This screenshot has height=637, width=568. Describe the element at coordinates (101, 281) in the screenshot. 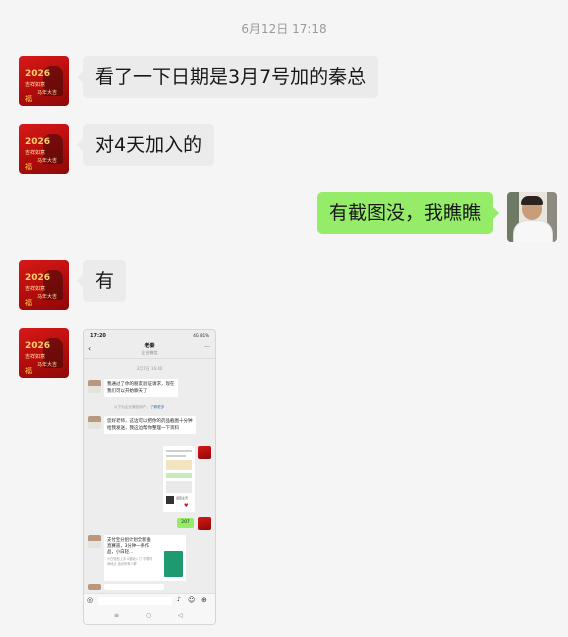

I see `message-bubble: 有` at that location.